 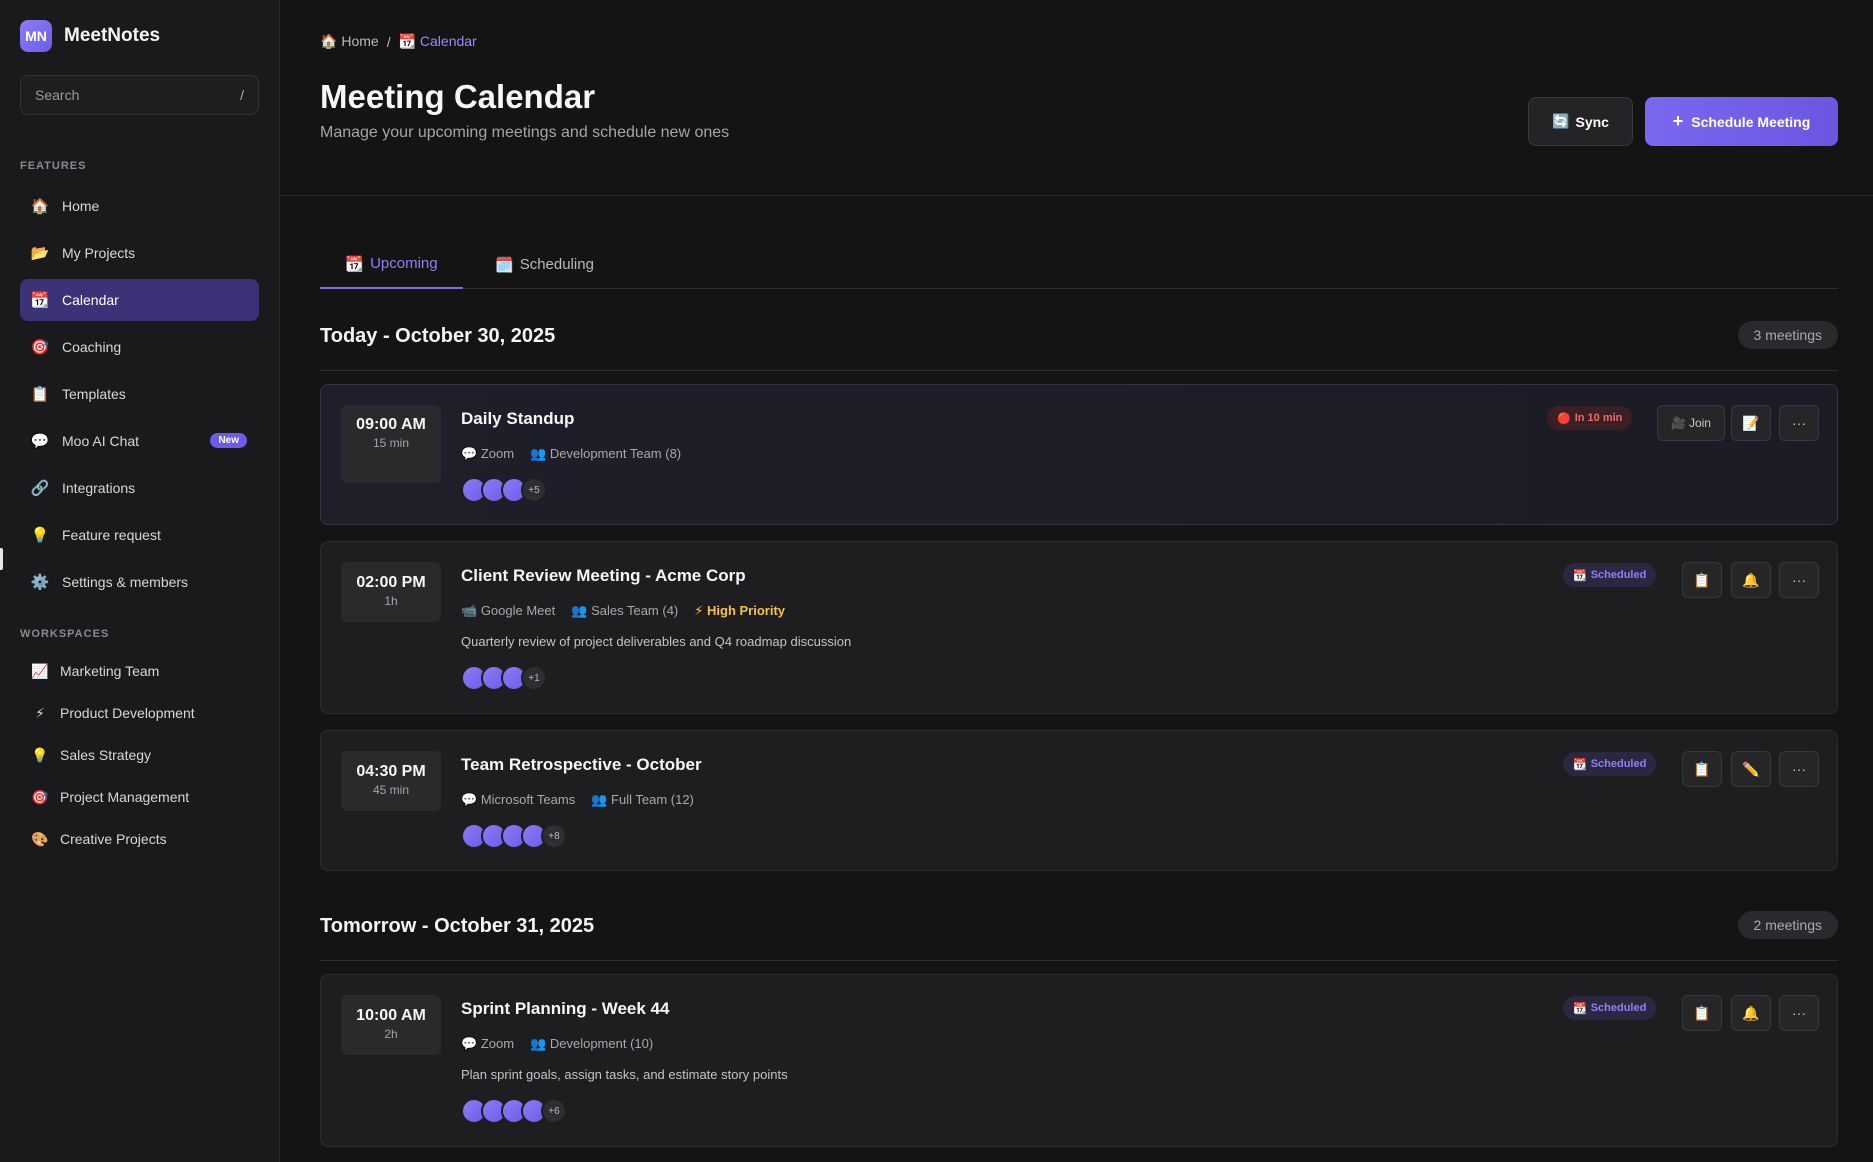 What do you see at coordinates (565, 1009) in the screenshot?
I see `meeting-title: Sprint Planning - Week 44` at bounding box center [565, 1009].